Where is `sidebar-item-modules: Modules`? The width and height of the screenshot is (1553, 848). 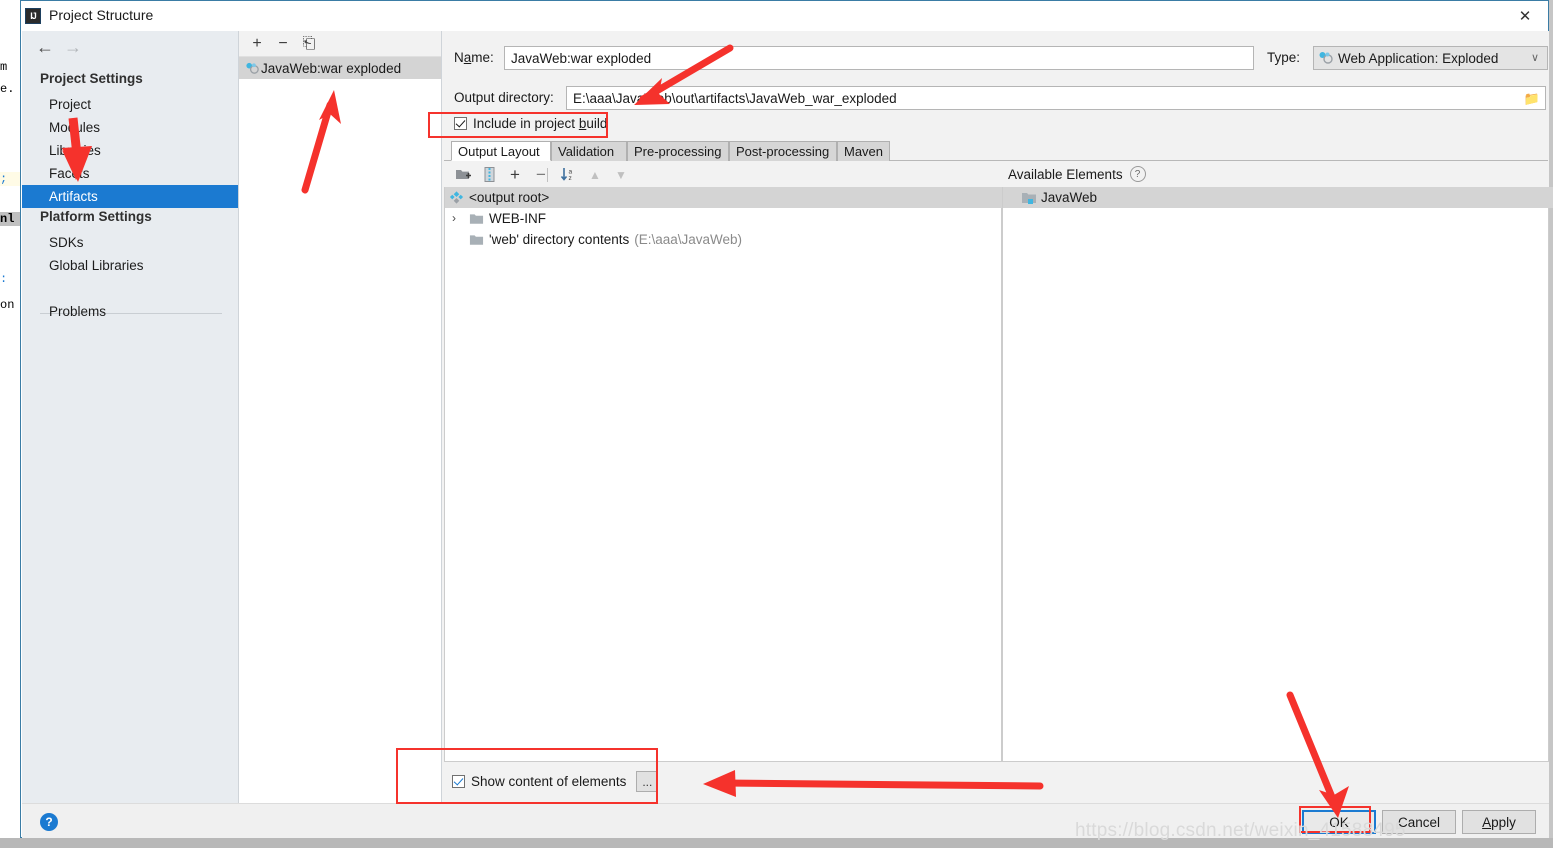 sidebar-item-modules: Modules is located at coordinates (130, 127).